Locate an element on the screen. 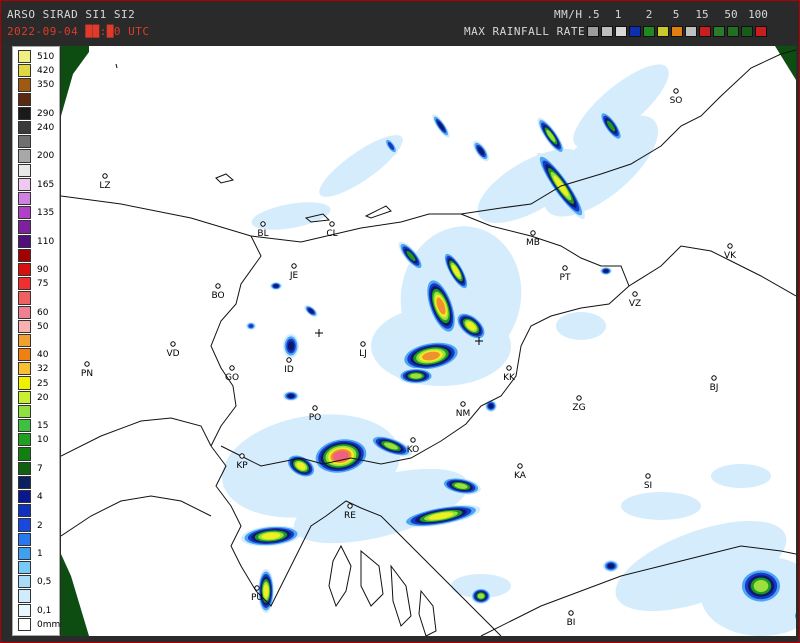  legend-label: 4 is located at coordinates (40, 497).